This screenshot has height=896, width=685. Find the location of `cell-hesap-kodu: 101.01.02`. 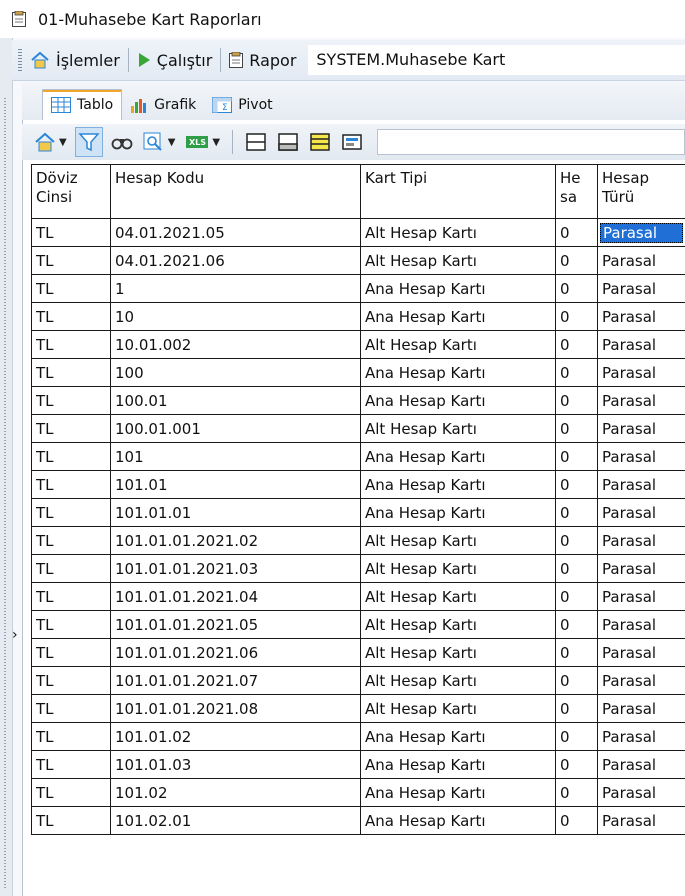

cell-hesap-kodu: 101.01.02 is located at coordinates (235, 736).